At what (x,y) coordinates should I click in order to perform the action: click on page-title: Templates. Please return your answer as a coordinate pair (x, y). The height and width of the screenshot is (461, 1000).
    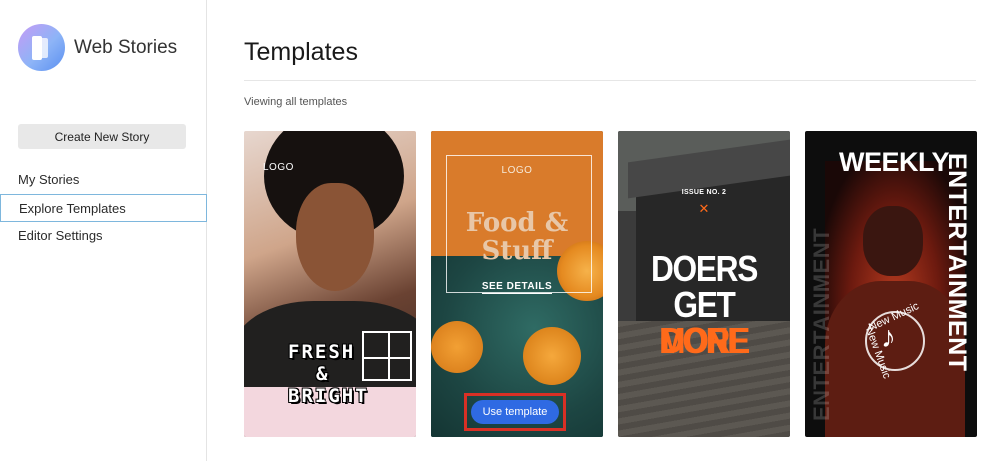
    Looking at the image, I should click on (301, 52).